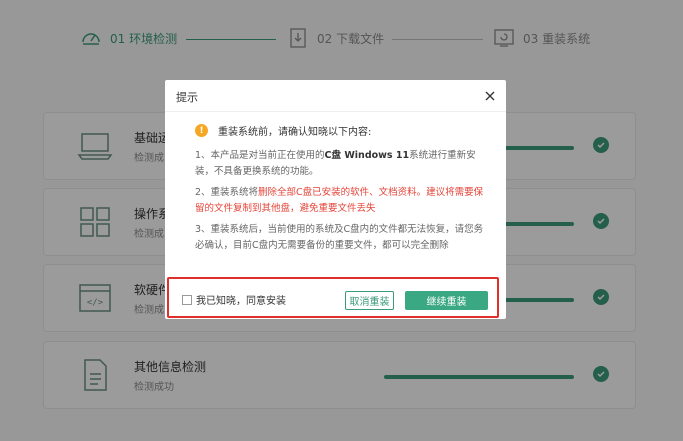  Describe the element at coordinates (187, 299) in the screenshot. I see `checkbox-box` at that location.